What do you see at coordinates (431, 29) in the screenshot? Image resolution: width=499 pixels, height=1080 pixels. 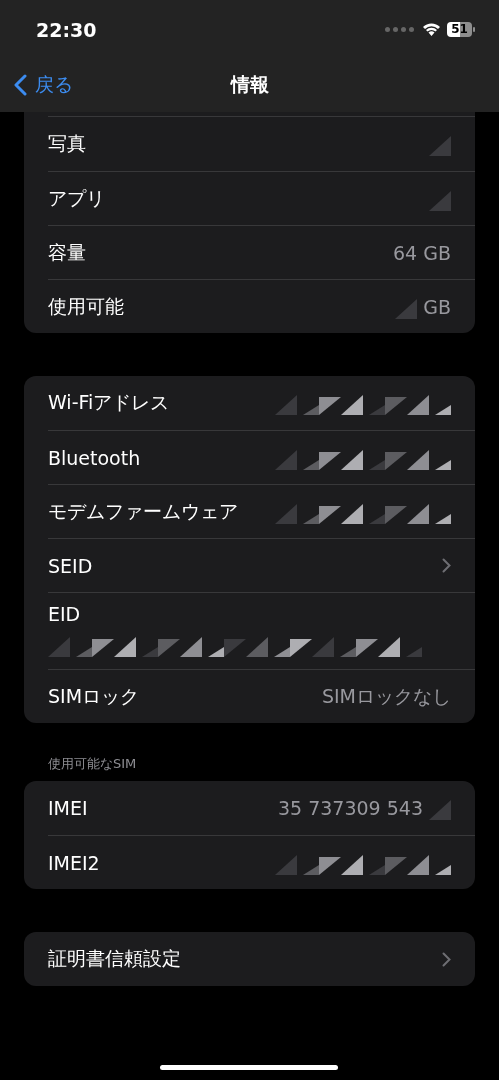 I see `wifi-icon` at bounding box center [431, 29].